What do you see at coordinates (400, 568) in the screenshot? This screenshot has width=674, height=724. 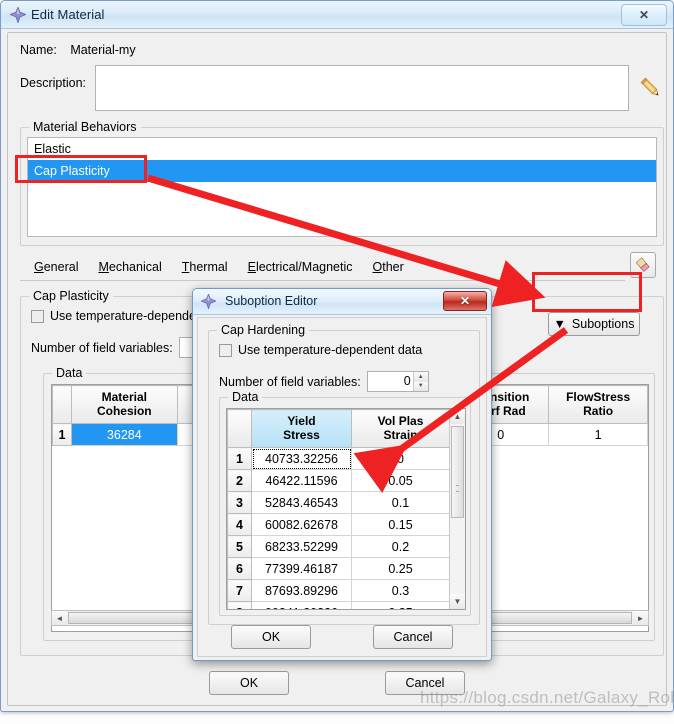 I see `cell-vol-plas-strain-6: 0.25` at bounding box center [400, 568].